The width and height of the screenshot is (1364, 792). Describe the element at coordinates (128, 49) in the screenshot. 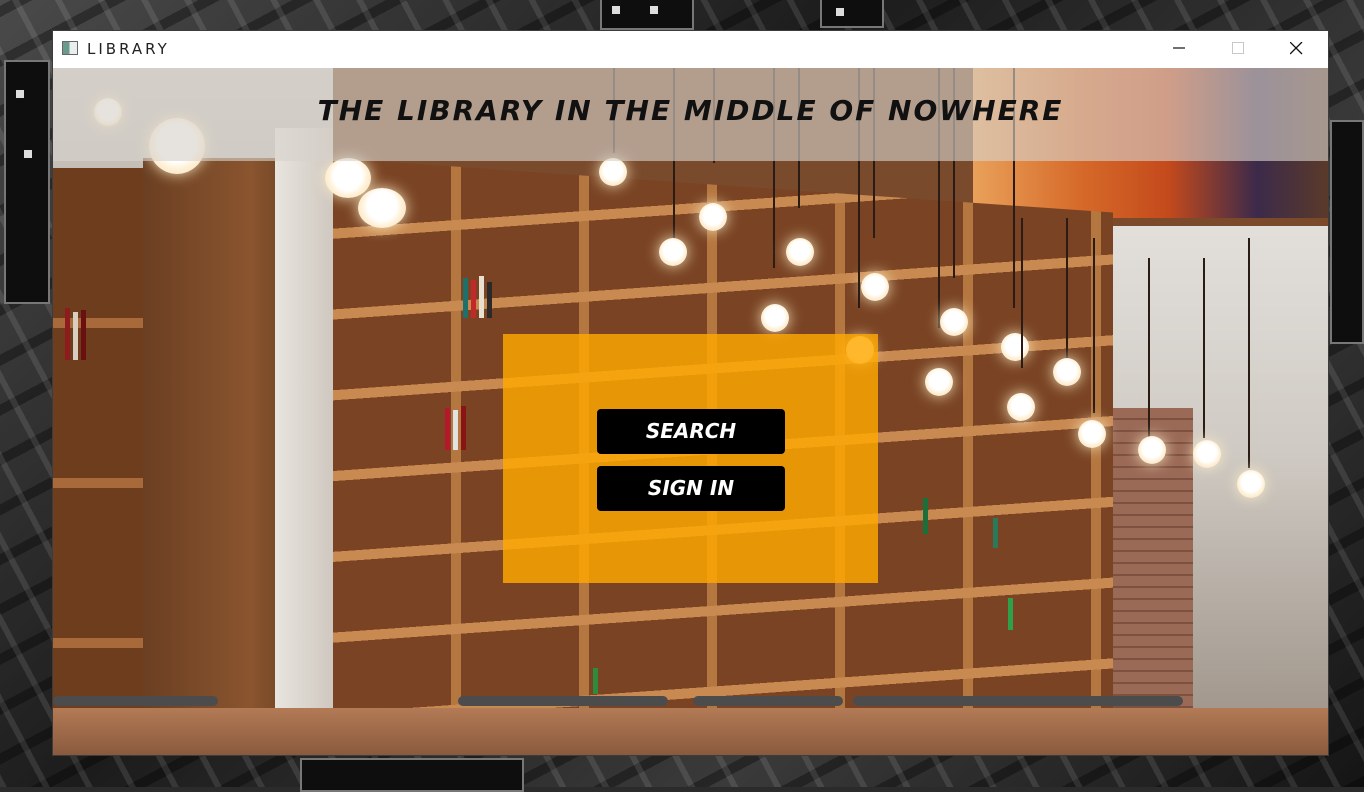

I see `window-title: LIBRARY` at that location.